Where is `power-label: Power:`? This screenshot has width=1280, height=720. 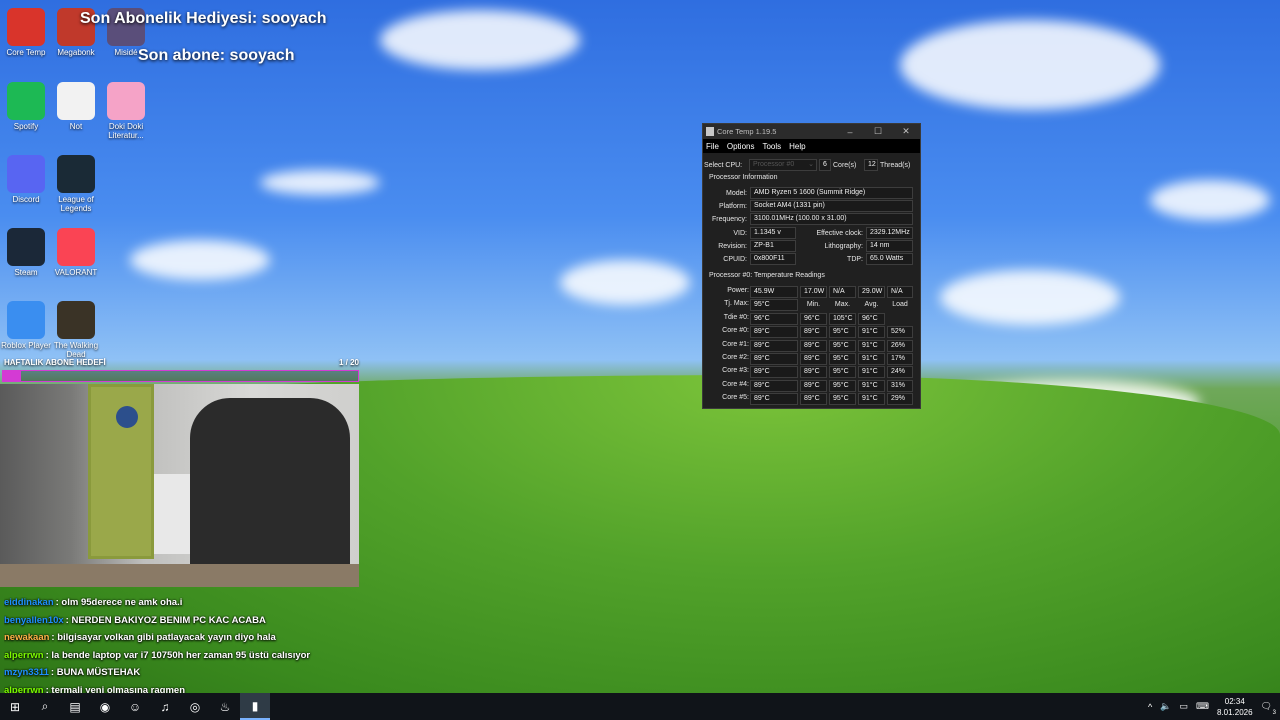
power-label: Power: is located at coordinates (738, 290).